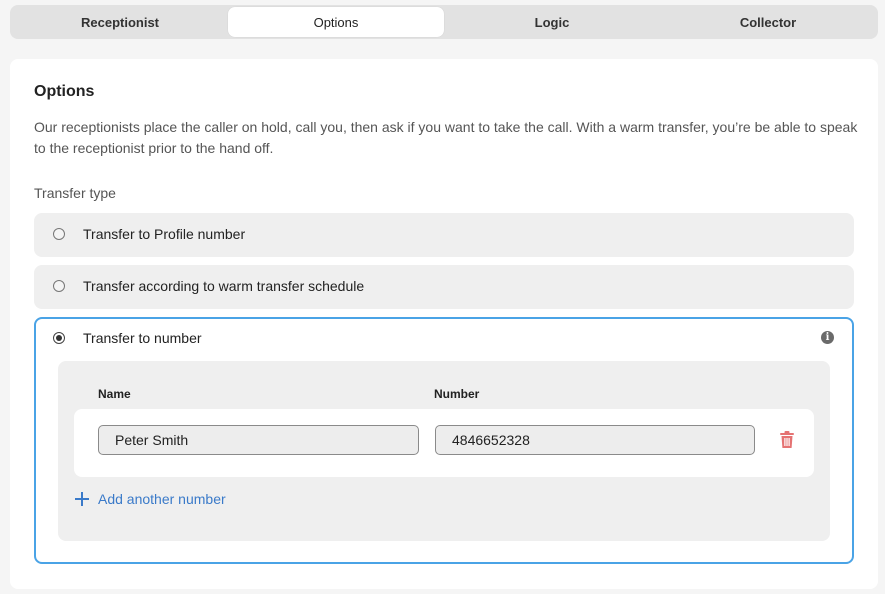  Describe the element at coordinates (59, 338) in the screenshot. I see `radio-transfer-to-number` at that location.